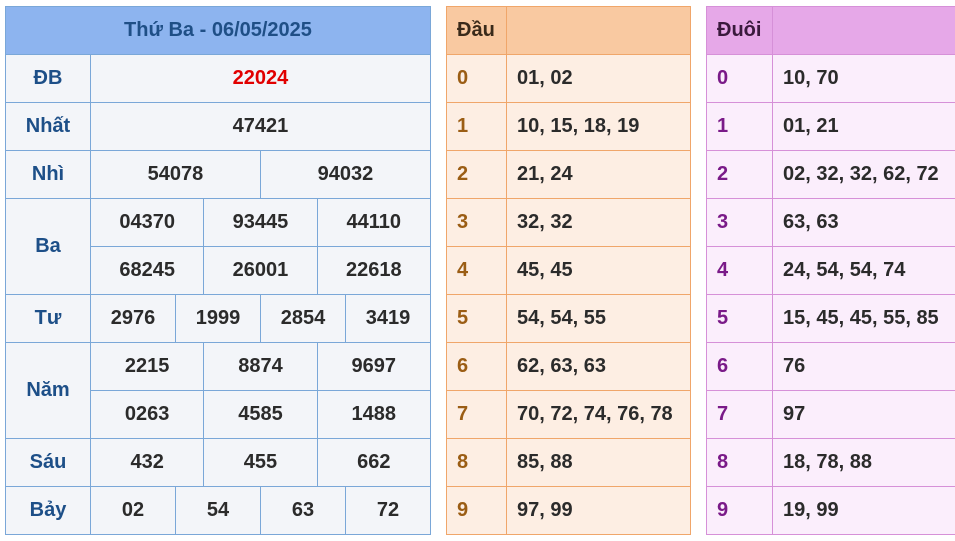 The width and height of the screenshot is (955, 541). I want to click on dau-values: 21, 24, so click(598, 174).